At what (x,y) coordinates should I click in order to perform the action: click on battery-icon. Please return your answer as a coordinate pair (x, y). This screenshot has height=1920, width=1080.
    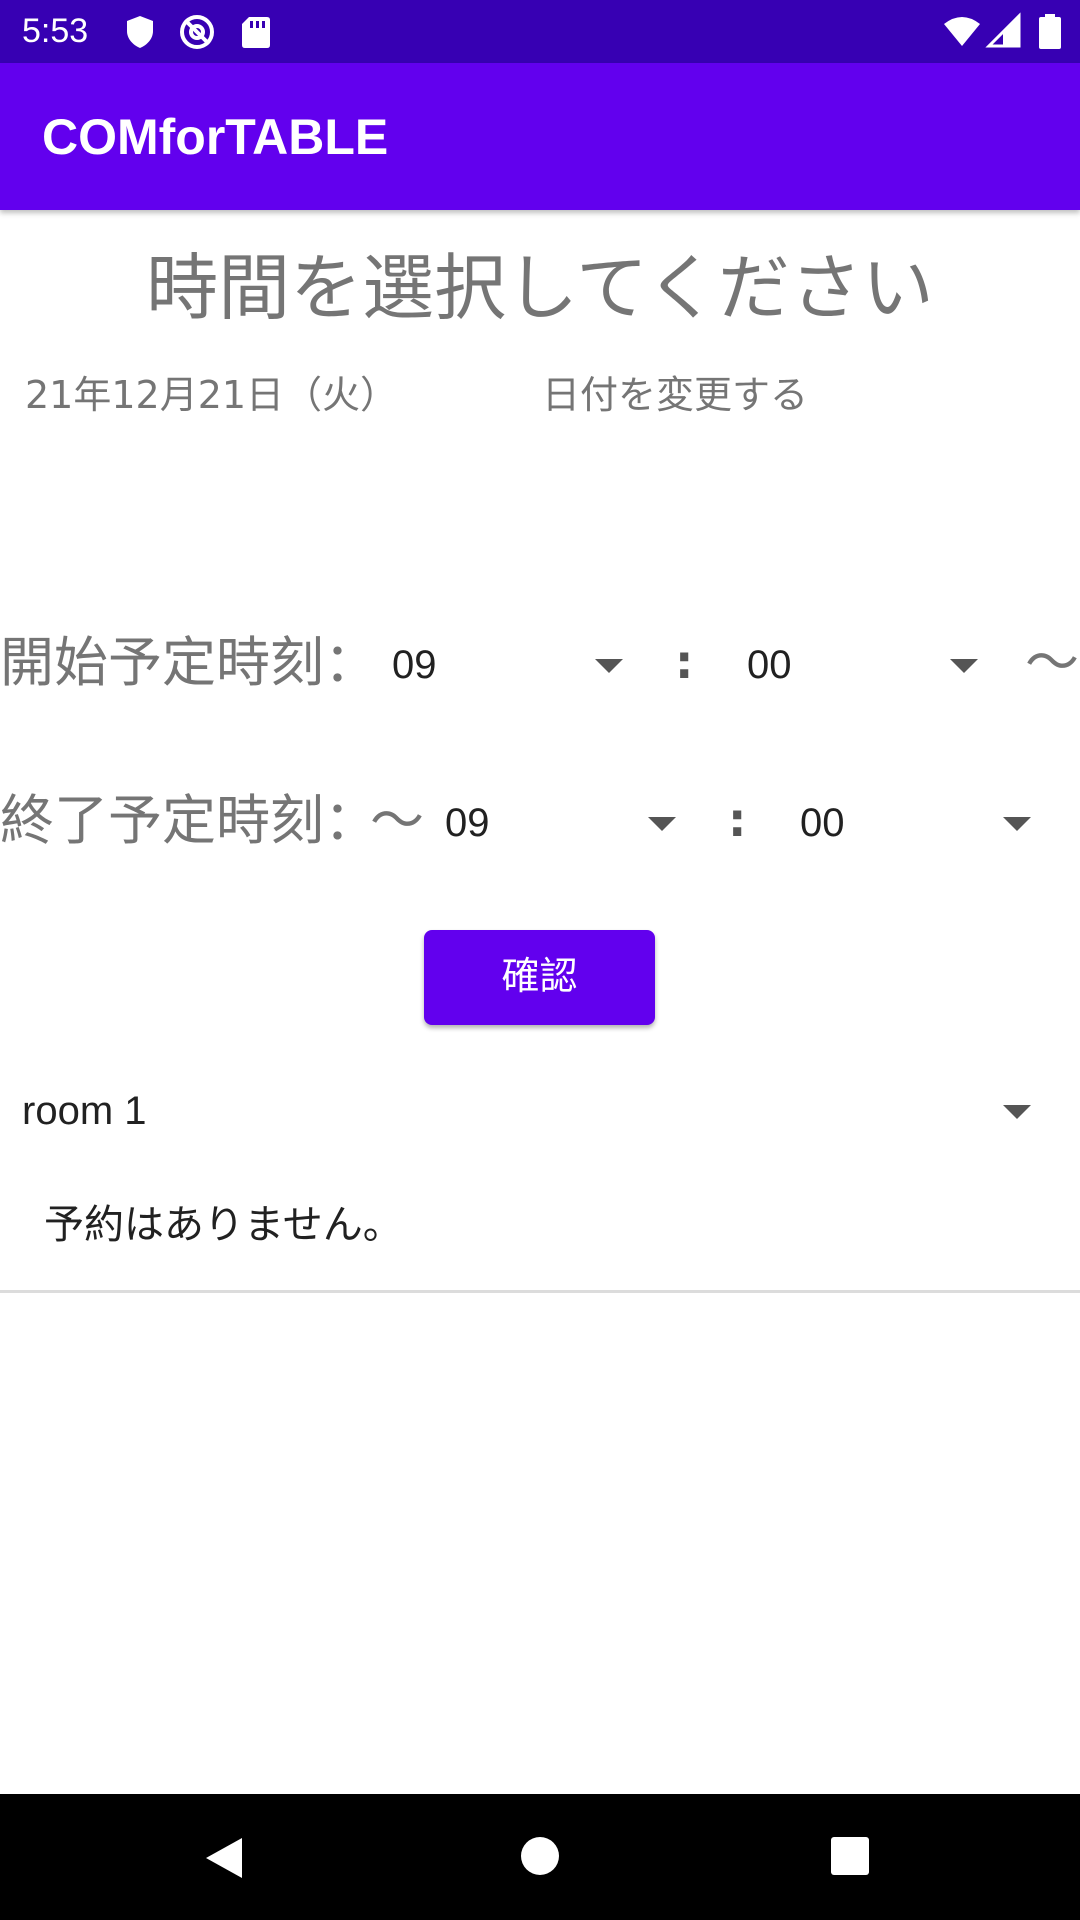
    Looking at the image, I should click on (1050, 31).